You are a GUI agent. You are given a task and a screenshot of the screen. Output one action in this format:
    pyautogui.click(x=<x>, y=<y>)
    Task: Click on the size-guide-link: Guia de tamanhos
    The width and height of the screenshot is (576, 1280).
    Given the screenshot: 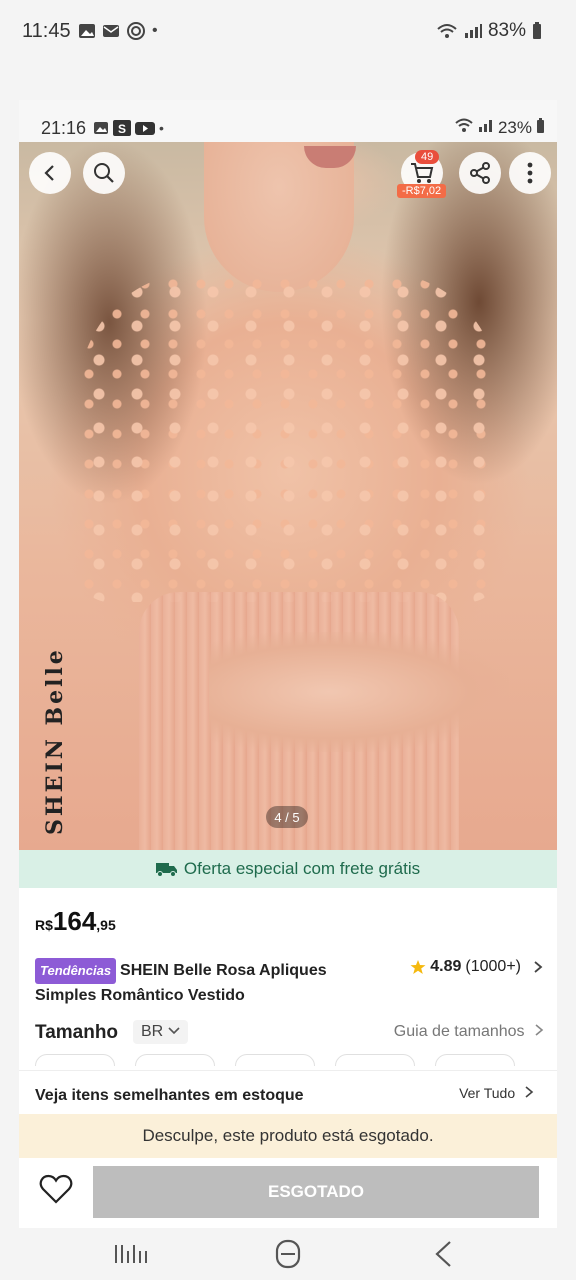 What is the action you would take?
    pyautogui.click(x=469, y=1032)
    